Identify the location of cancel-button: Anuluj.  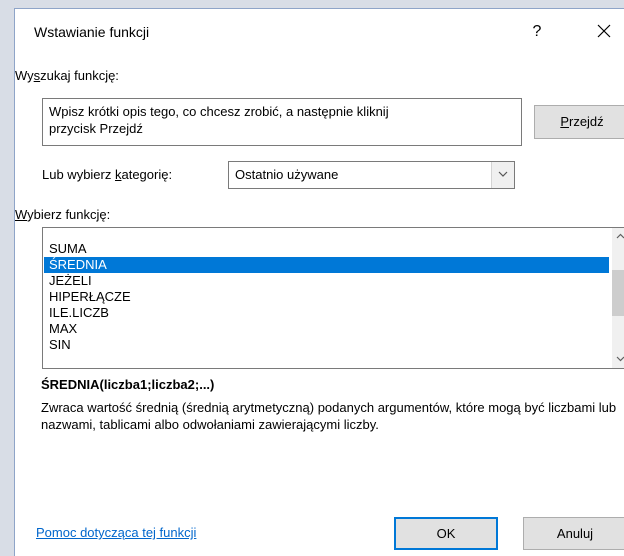
(573, 533).